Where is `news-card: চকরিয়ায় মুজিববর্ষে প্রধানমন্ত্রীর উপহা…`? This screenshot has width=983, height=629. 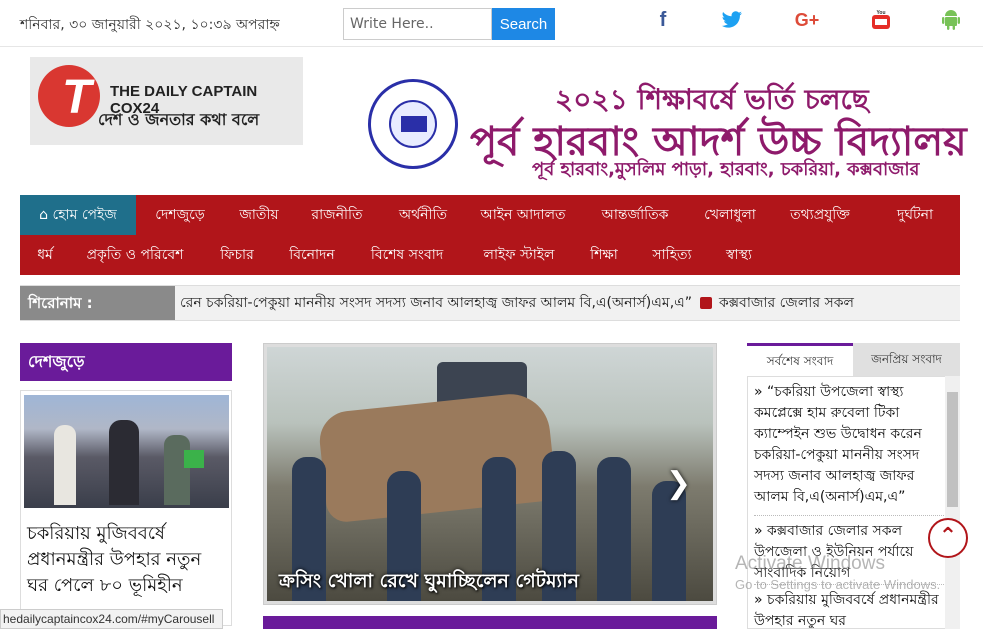 news-card: চকরিয়ায় মুজিববর্ষে প্রধানমন্ত্রীর উপহা… is located at coordinates (126, 508).